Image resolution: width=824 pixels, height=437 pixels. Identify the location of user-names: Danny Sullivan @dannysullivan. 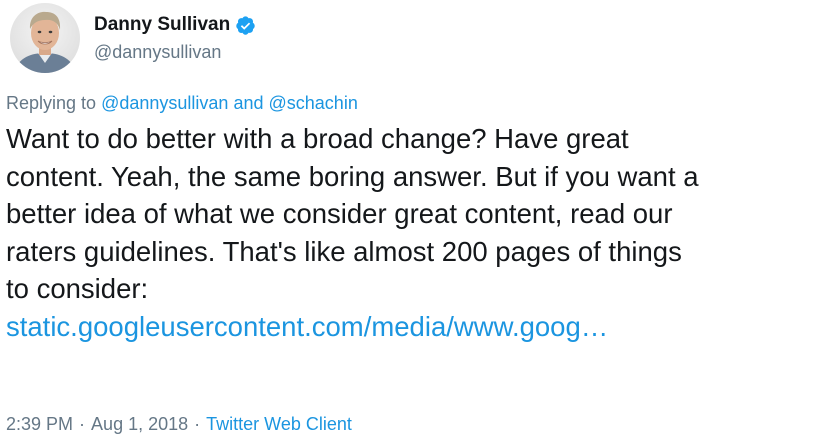
(175, 38).